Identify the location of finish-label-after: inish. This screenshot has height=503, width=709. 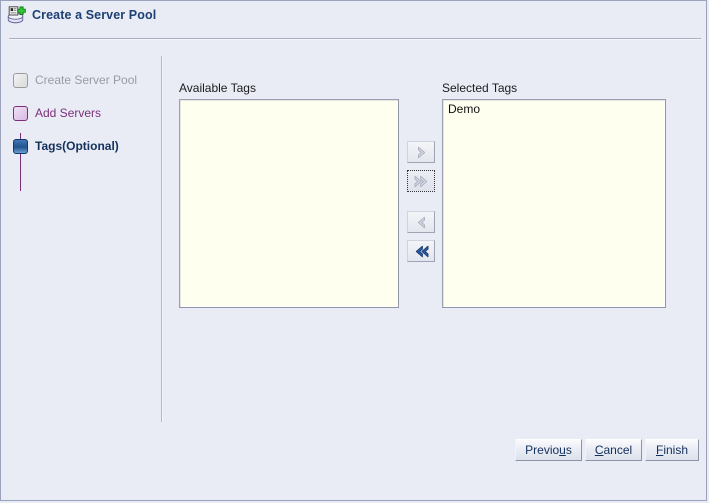
(676, 450).